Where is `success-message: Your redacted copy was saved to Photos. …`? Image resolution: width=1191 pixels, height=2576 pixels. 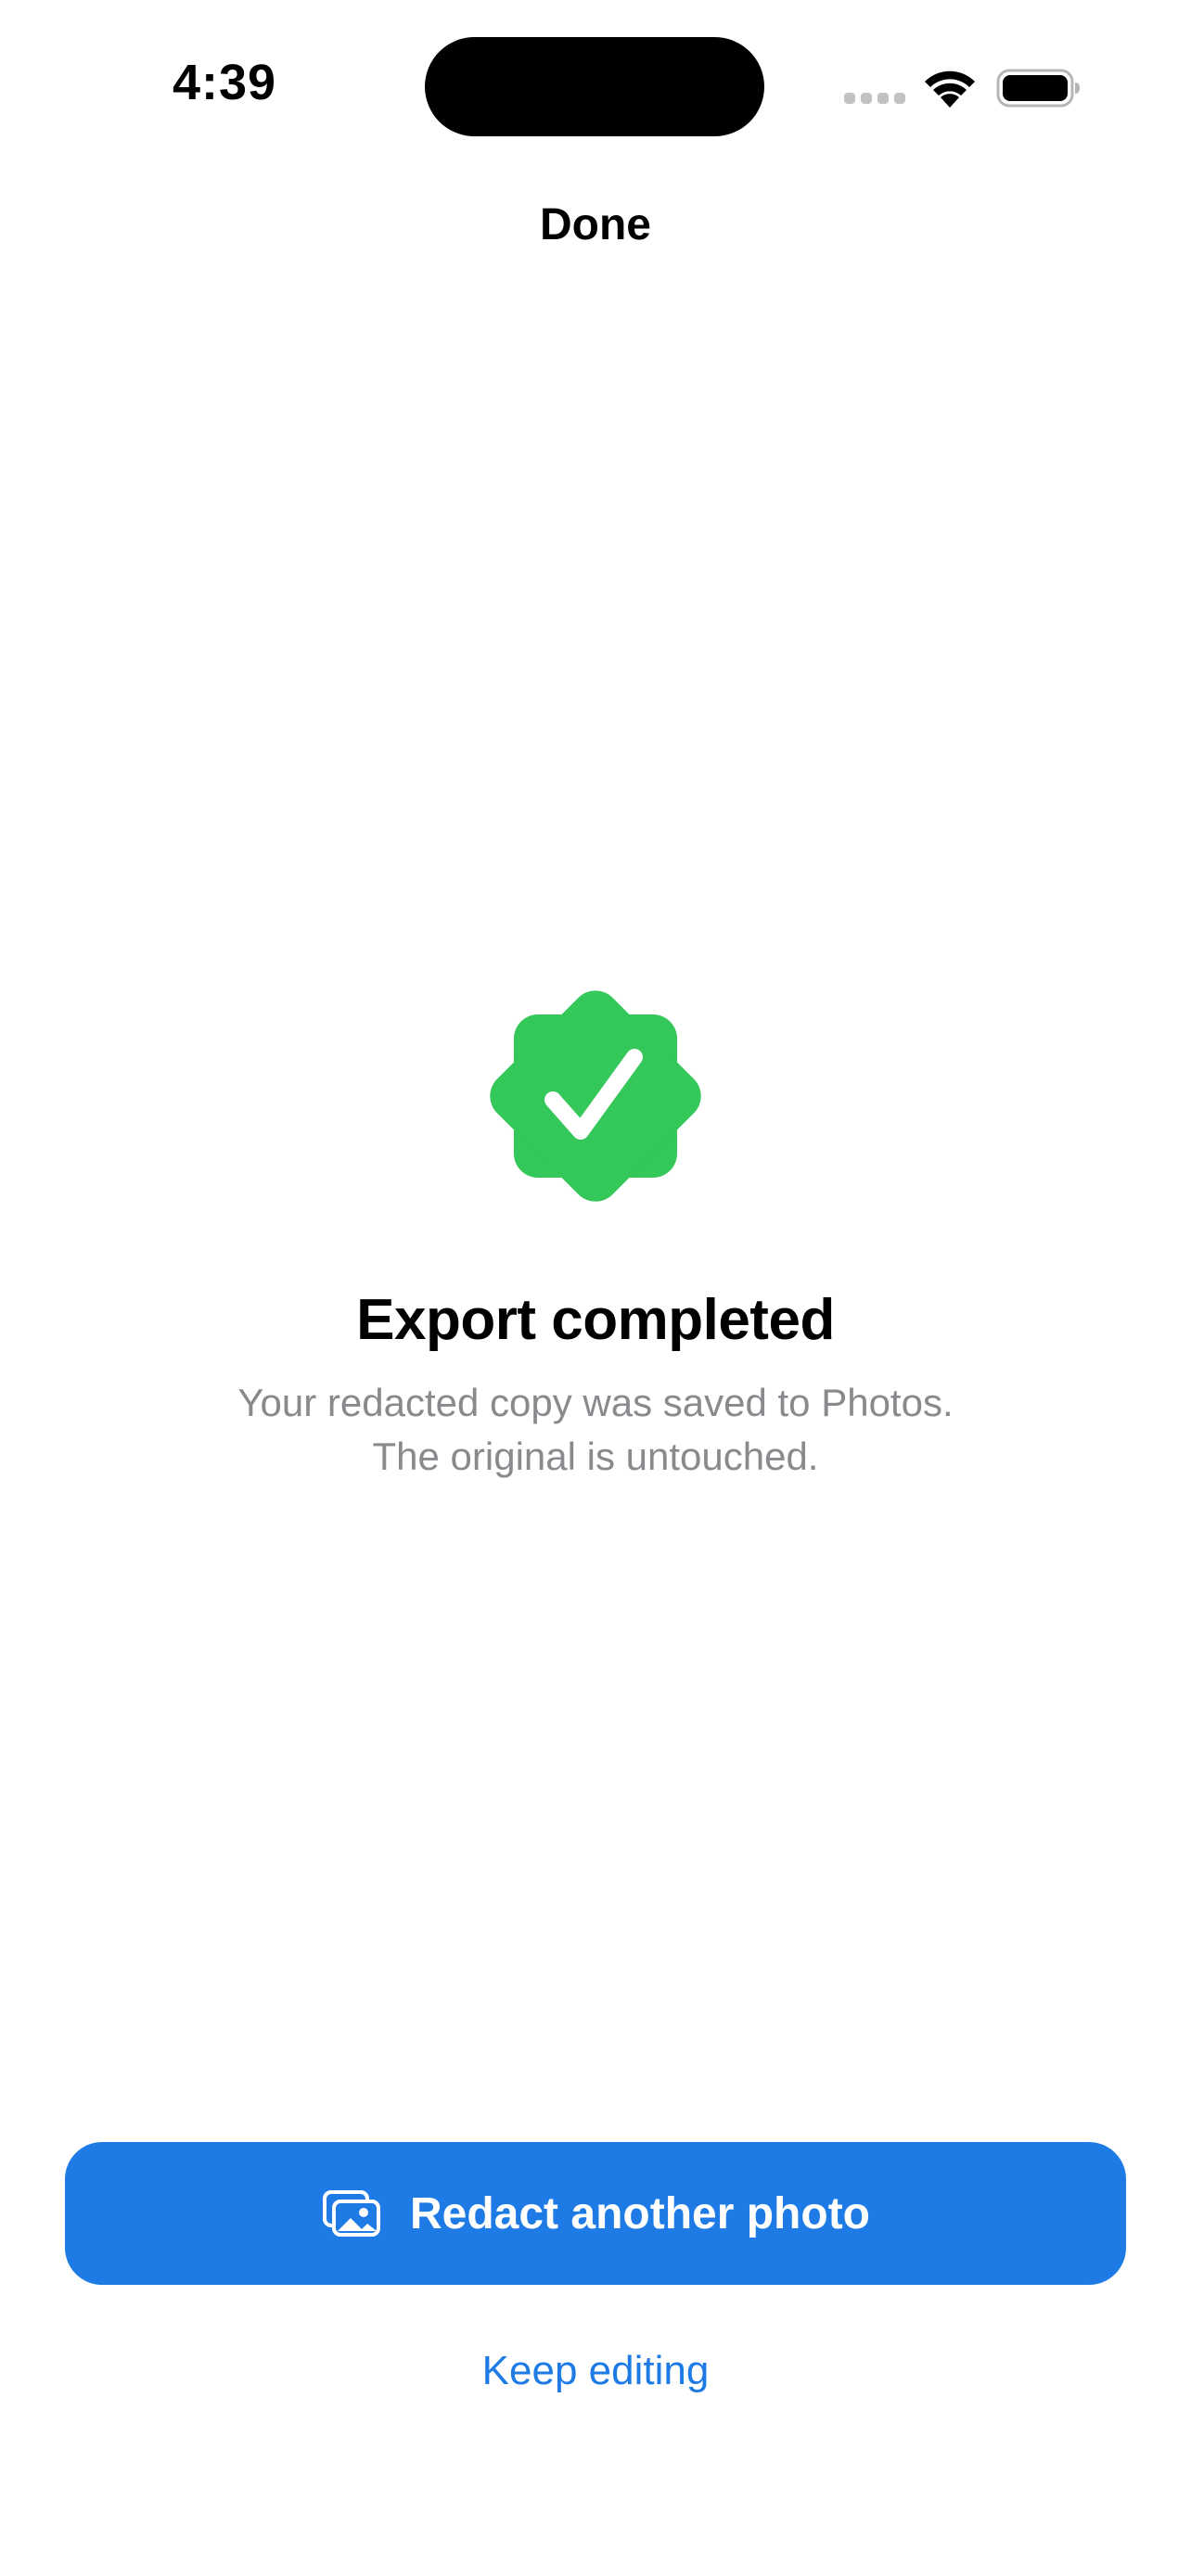 success-message: Your redacted copy was saved to Photos. … is located at coordinates (595, 1430).